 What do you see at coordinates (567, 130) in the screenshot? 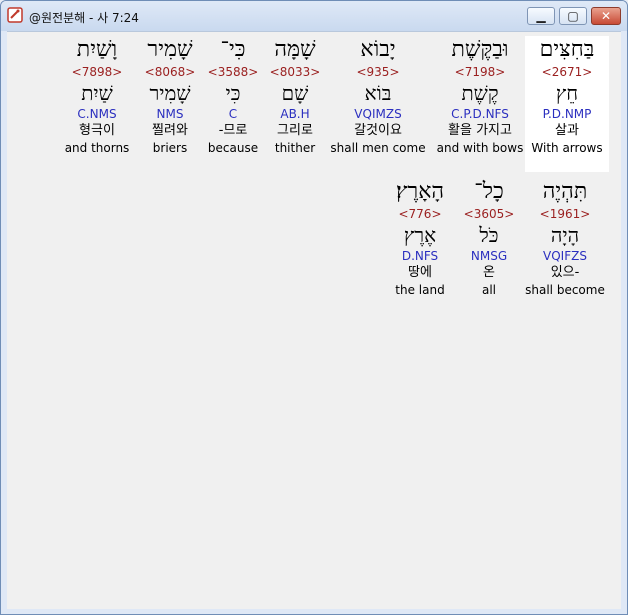
I see `korean-gloss: 살과` at bounding box center [567, 130].